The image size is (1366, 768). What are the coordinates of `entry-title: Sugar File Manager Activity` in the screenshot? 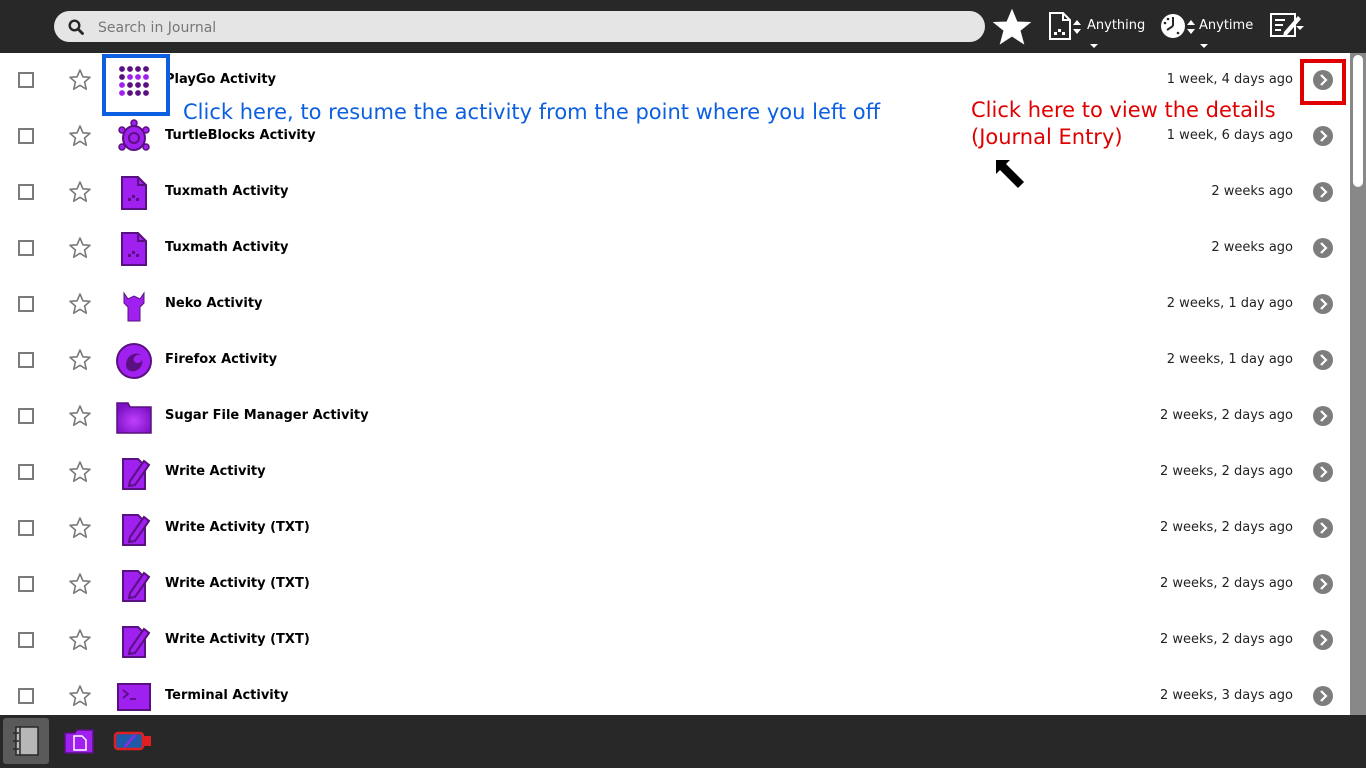 It's located at (267, 415).